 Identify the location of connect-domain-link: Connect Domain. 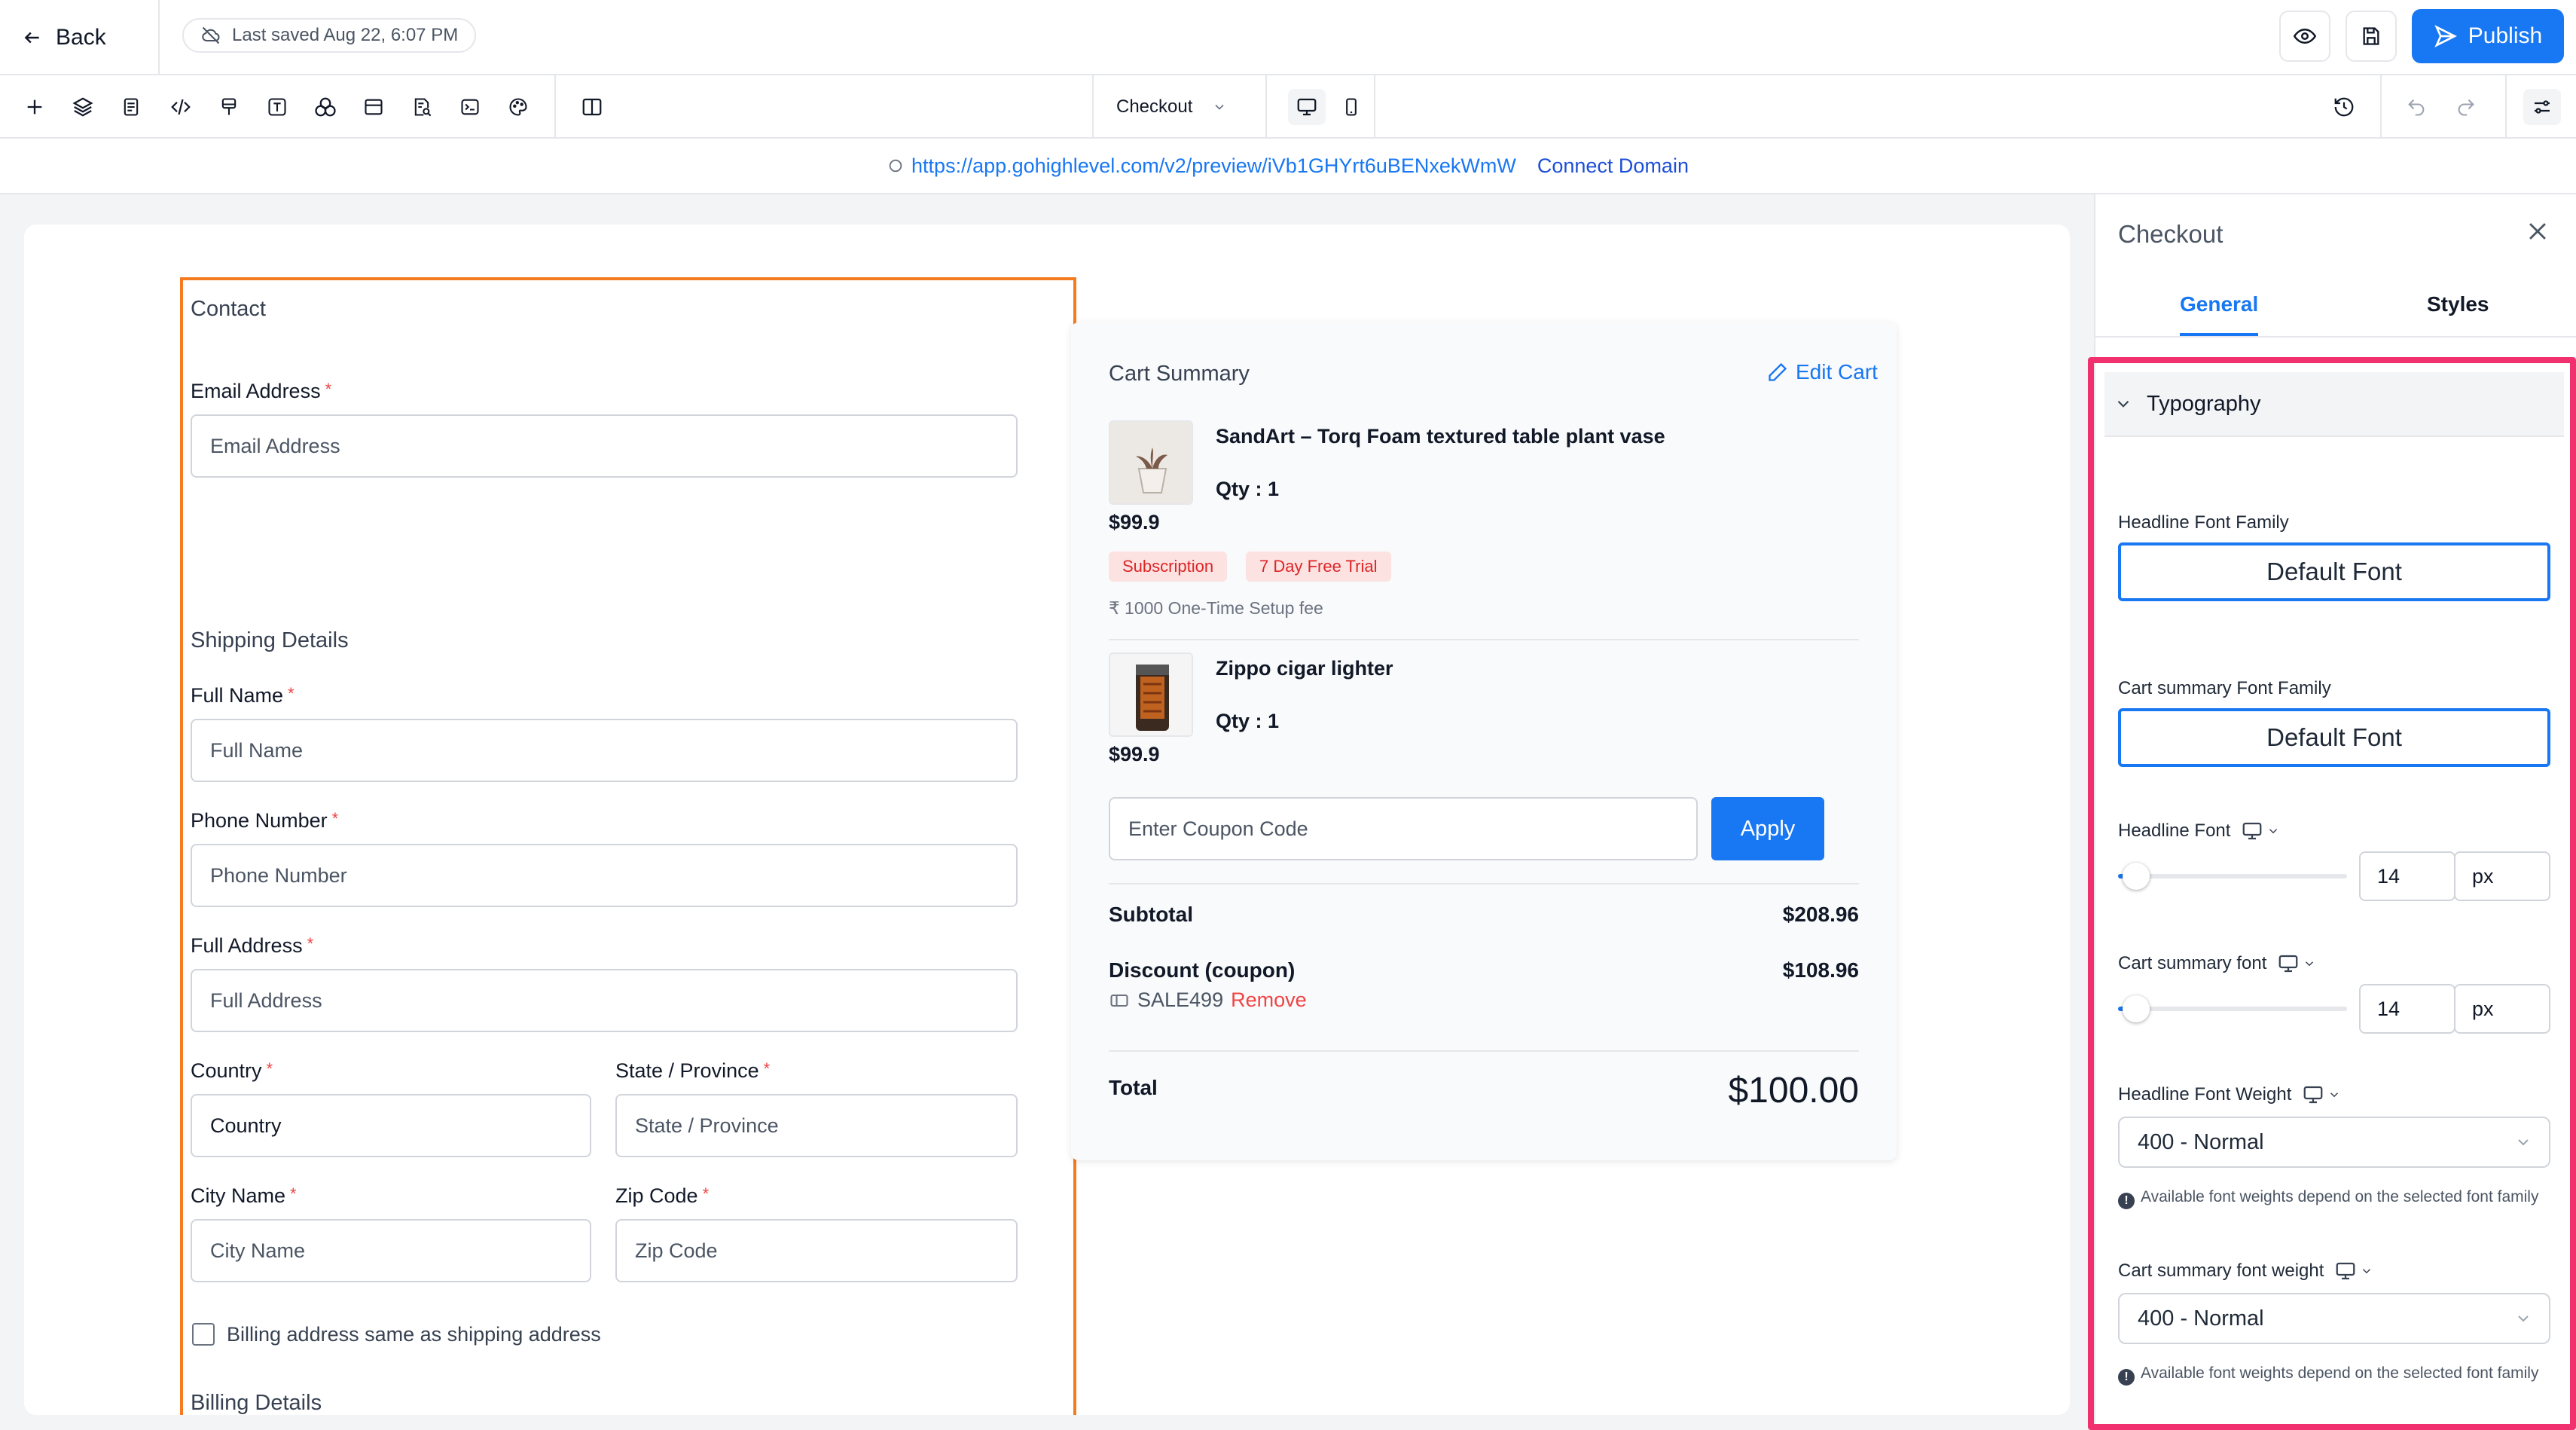
(1613, 166).